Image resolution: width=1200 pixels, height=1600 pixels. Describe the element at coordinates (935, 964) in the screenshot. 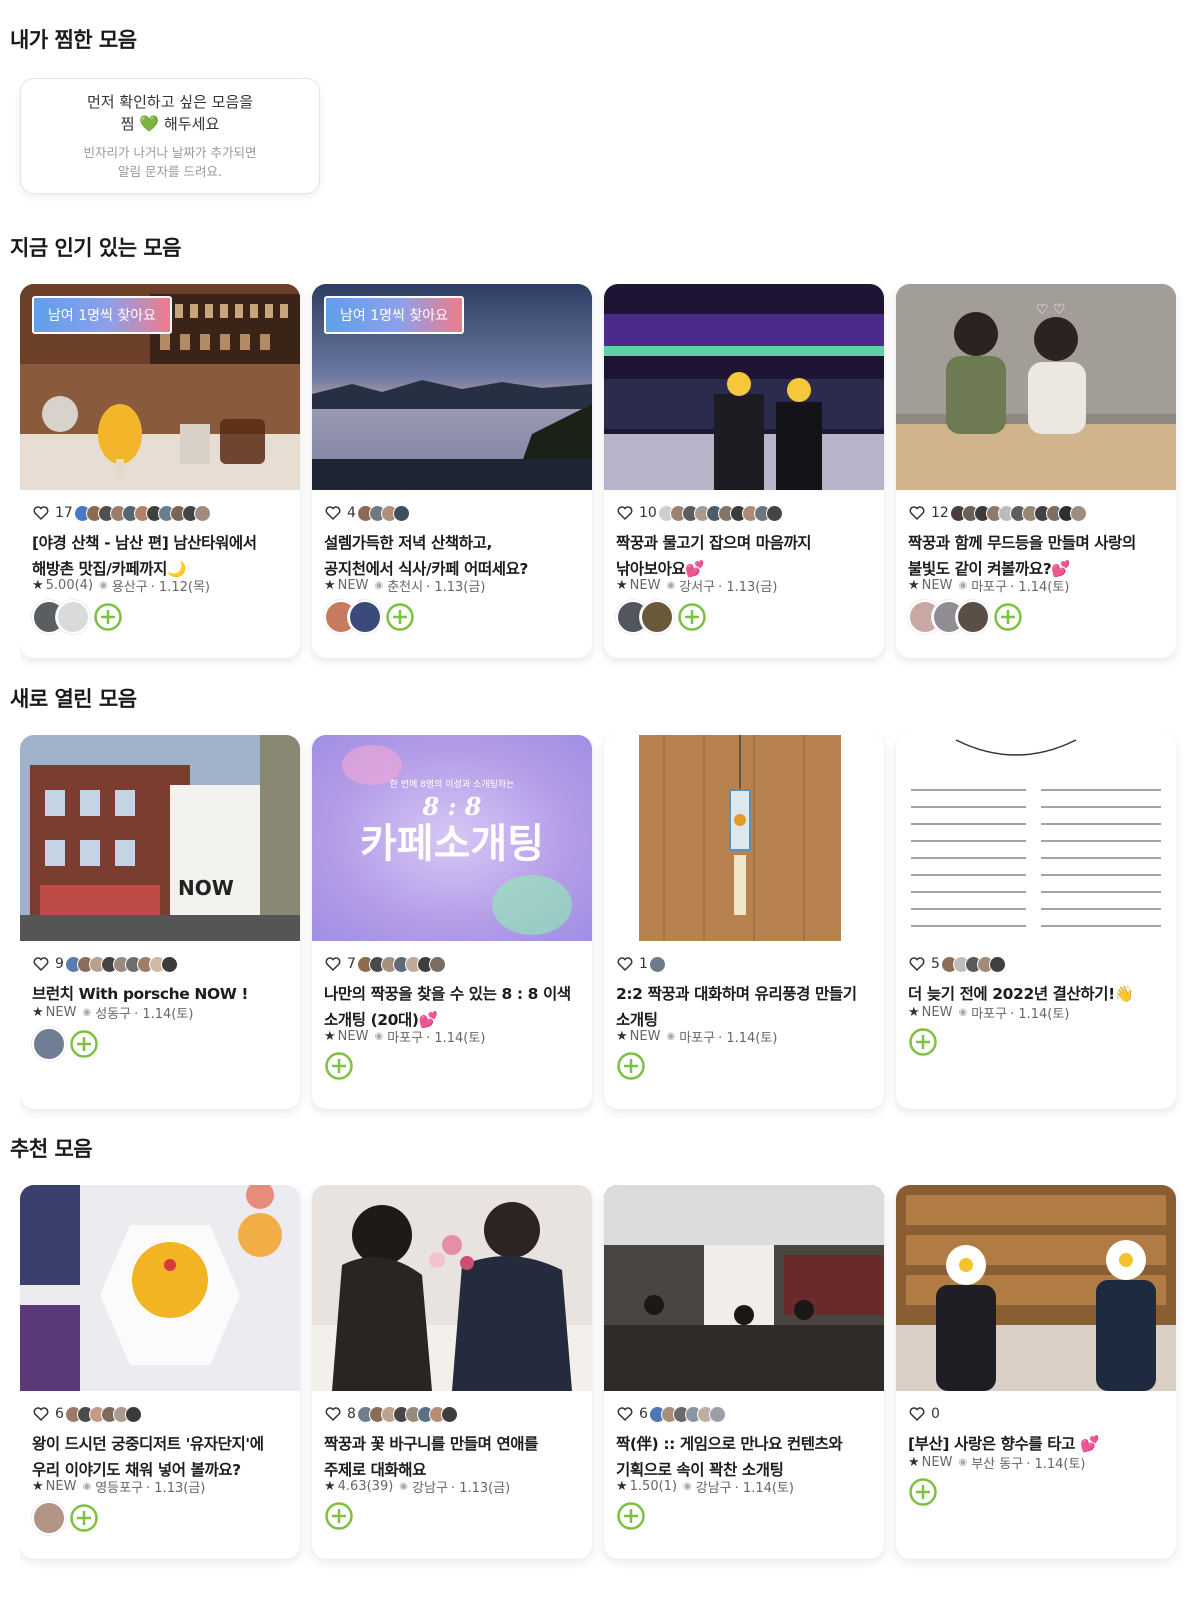

I see `like-count: 5` at that location.